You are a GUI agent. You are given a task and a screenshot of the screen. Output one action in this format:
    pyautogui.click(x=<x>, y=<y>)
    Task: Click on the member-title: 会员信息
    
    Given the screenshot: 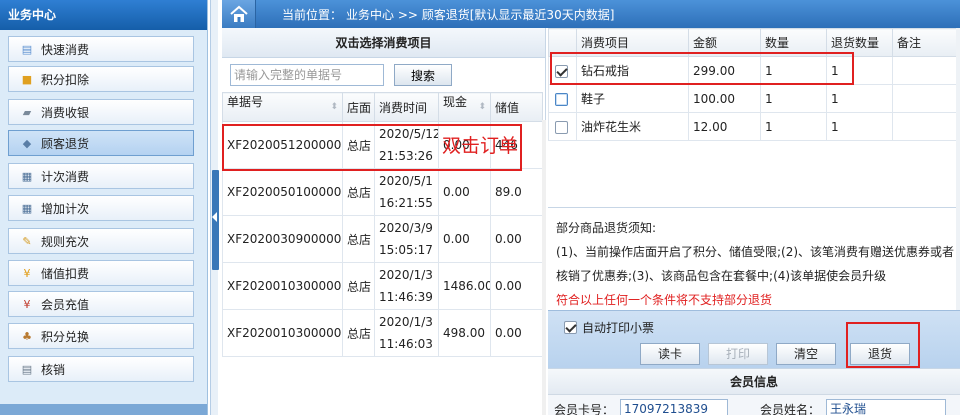 What is the action you would take?
    pyautogui.click(x=754, y=382)
    